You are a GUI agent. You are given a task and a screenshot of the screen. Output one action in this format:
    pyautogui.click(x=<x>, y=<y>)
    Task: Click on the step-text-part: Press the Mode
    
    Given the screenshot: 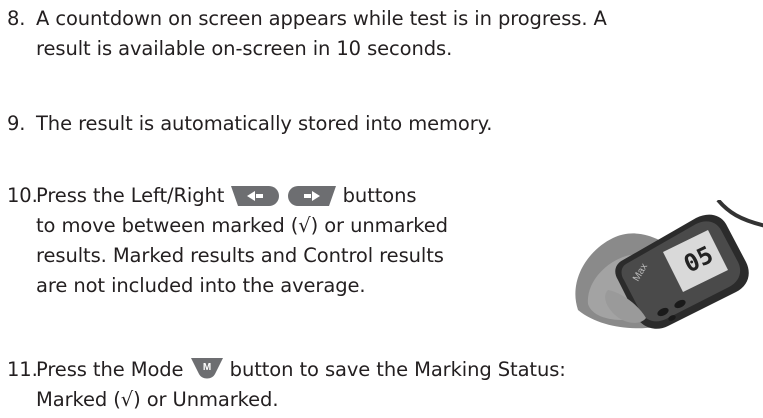 What is the action you would take?
    pyautogui.click(x=110, y=369)
    